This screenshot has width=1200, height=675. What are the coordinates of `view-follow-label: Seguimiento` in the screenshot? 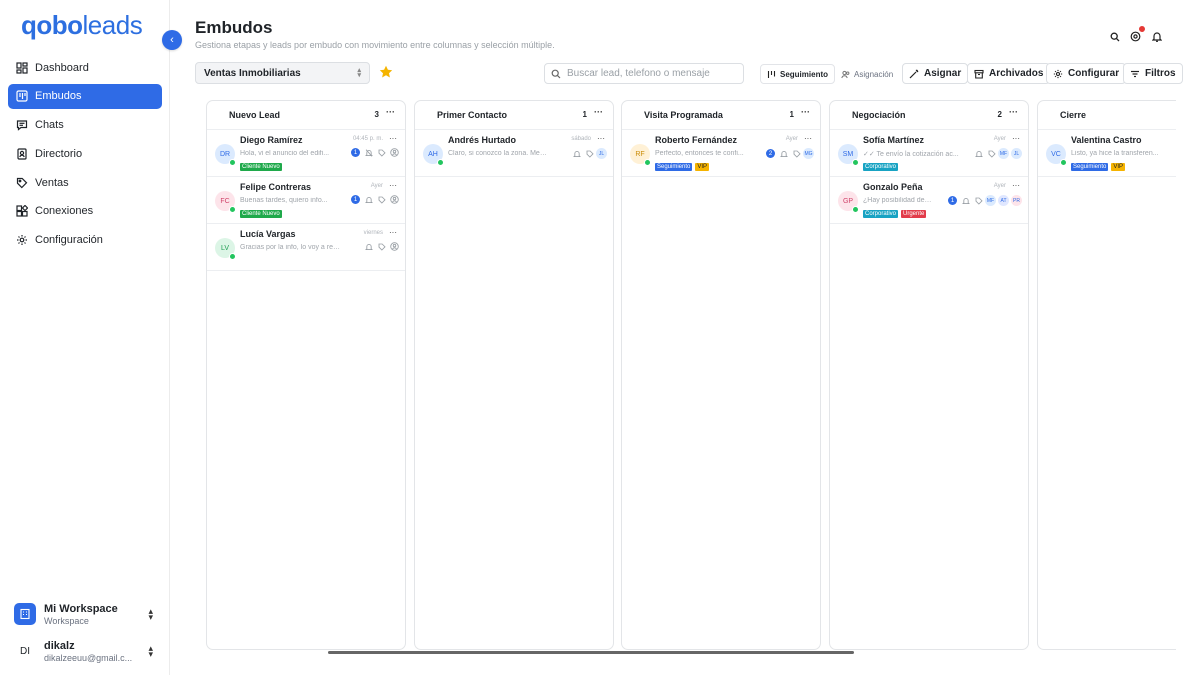 It's located at (804, 74).